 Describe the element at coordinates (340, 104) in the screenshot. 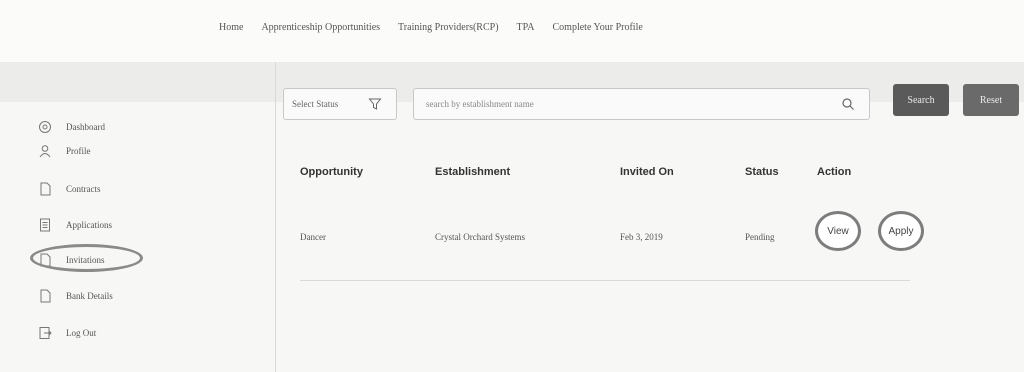

I see `status-select: Select Status` at that location.